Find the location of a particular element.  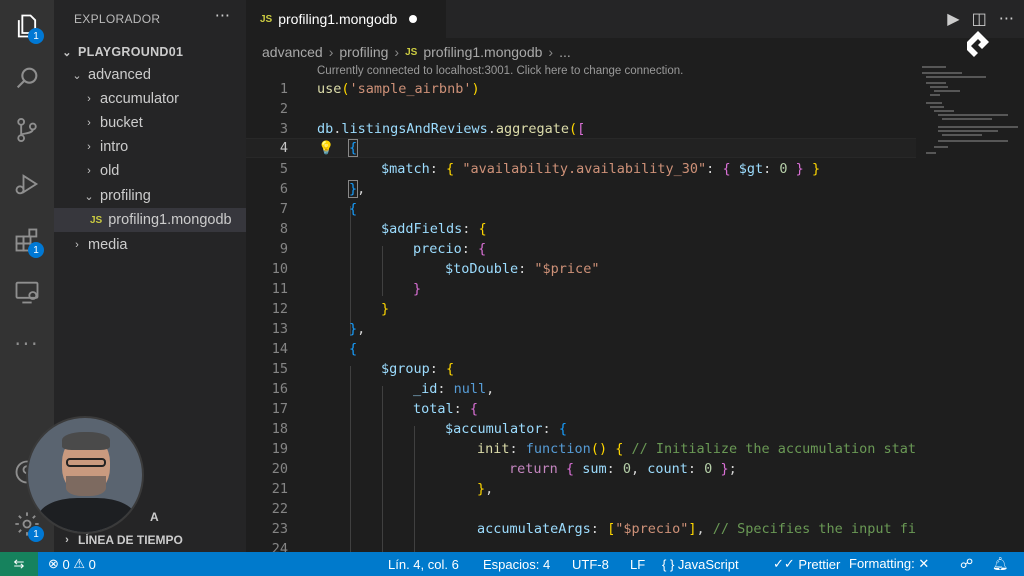

code-line: 7{ is located at coordinates (318, 209).